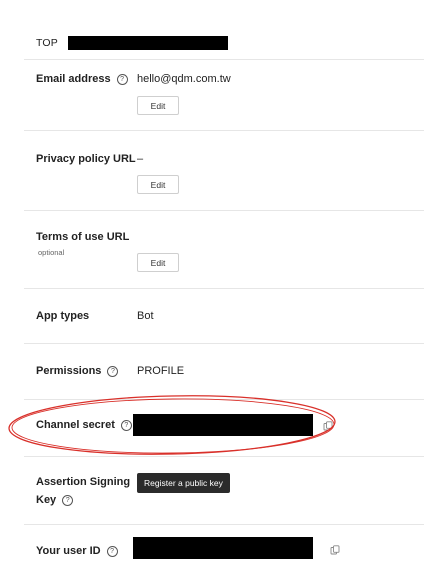 The image size is (424, 583). I want to click on channel-secret-label-group: Channel secret ?, so click(84, 425).